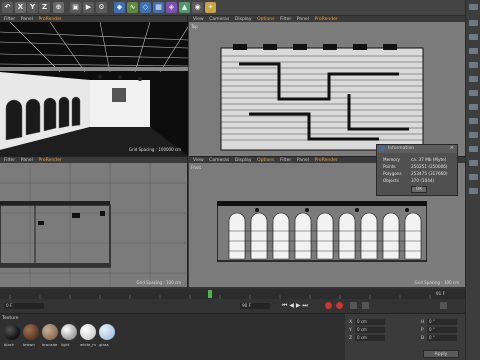 This screenshot has height=360, width=480. I want to click on polygons-mode-icon, so click(473, 79).